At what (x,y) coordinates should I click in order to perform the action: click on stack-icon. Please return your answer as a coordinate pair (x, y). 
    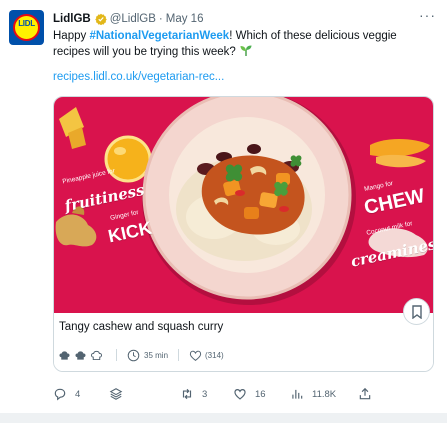
    Looking at the image, I should click on (116, 394).